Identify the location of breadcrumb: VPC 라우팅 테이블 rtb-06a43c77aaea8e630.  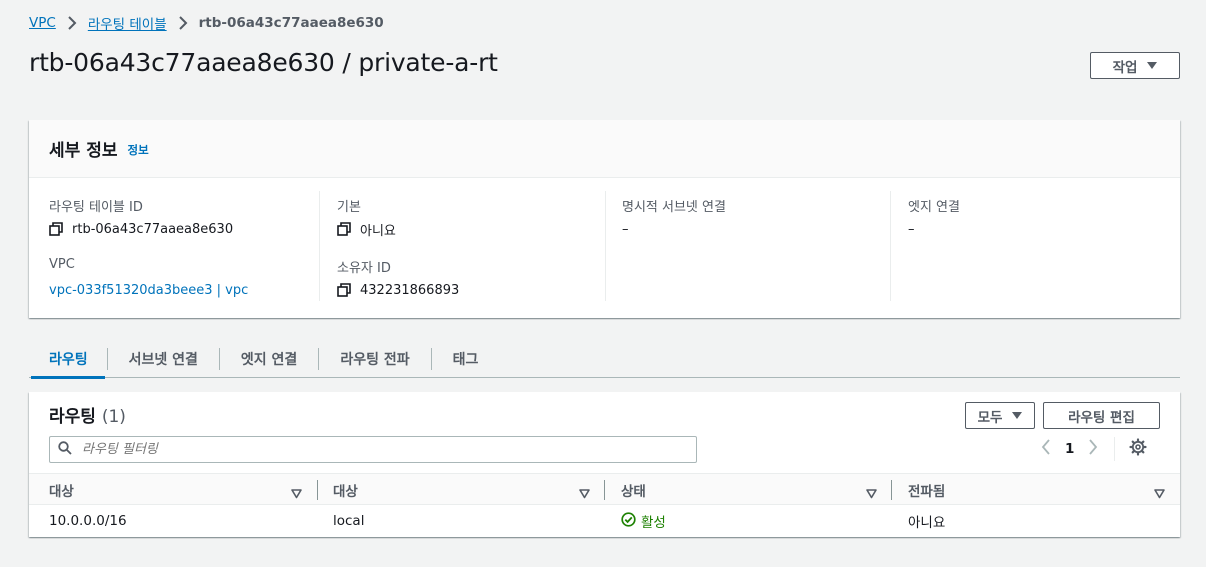
(206, 23).